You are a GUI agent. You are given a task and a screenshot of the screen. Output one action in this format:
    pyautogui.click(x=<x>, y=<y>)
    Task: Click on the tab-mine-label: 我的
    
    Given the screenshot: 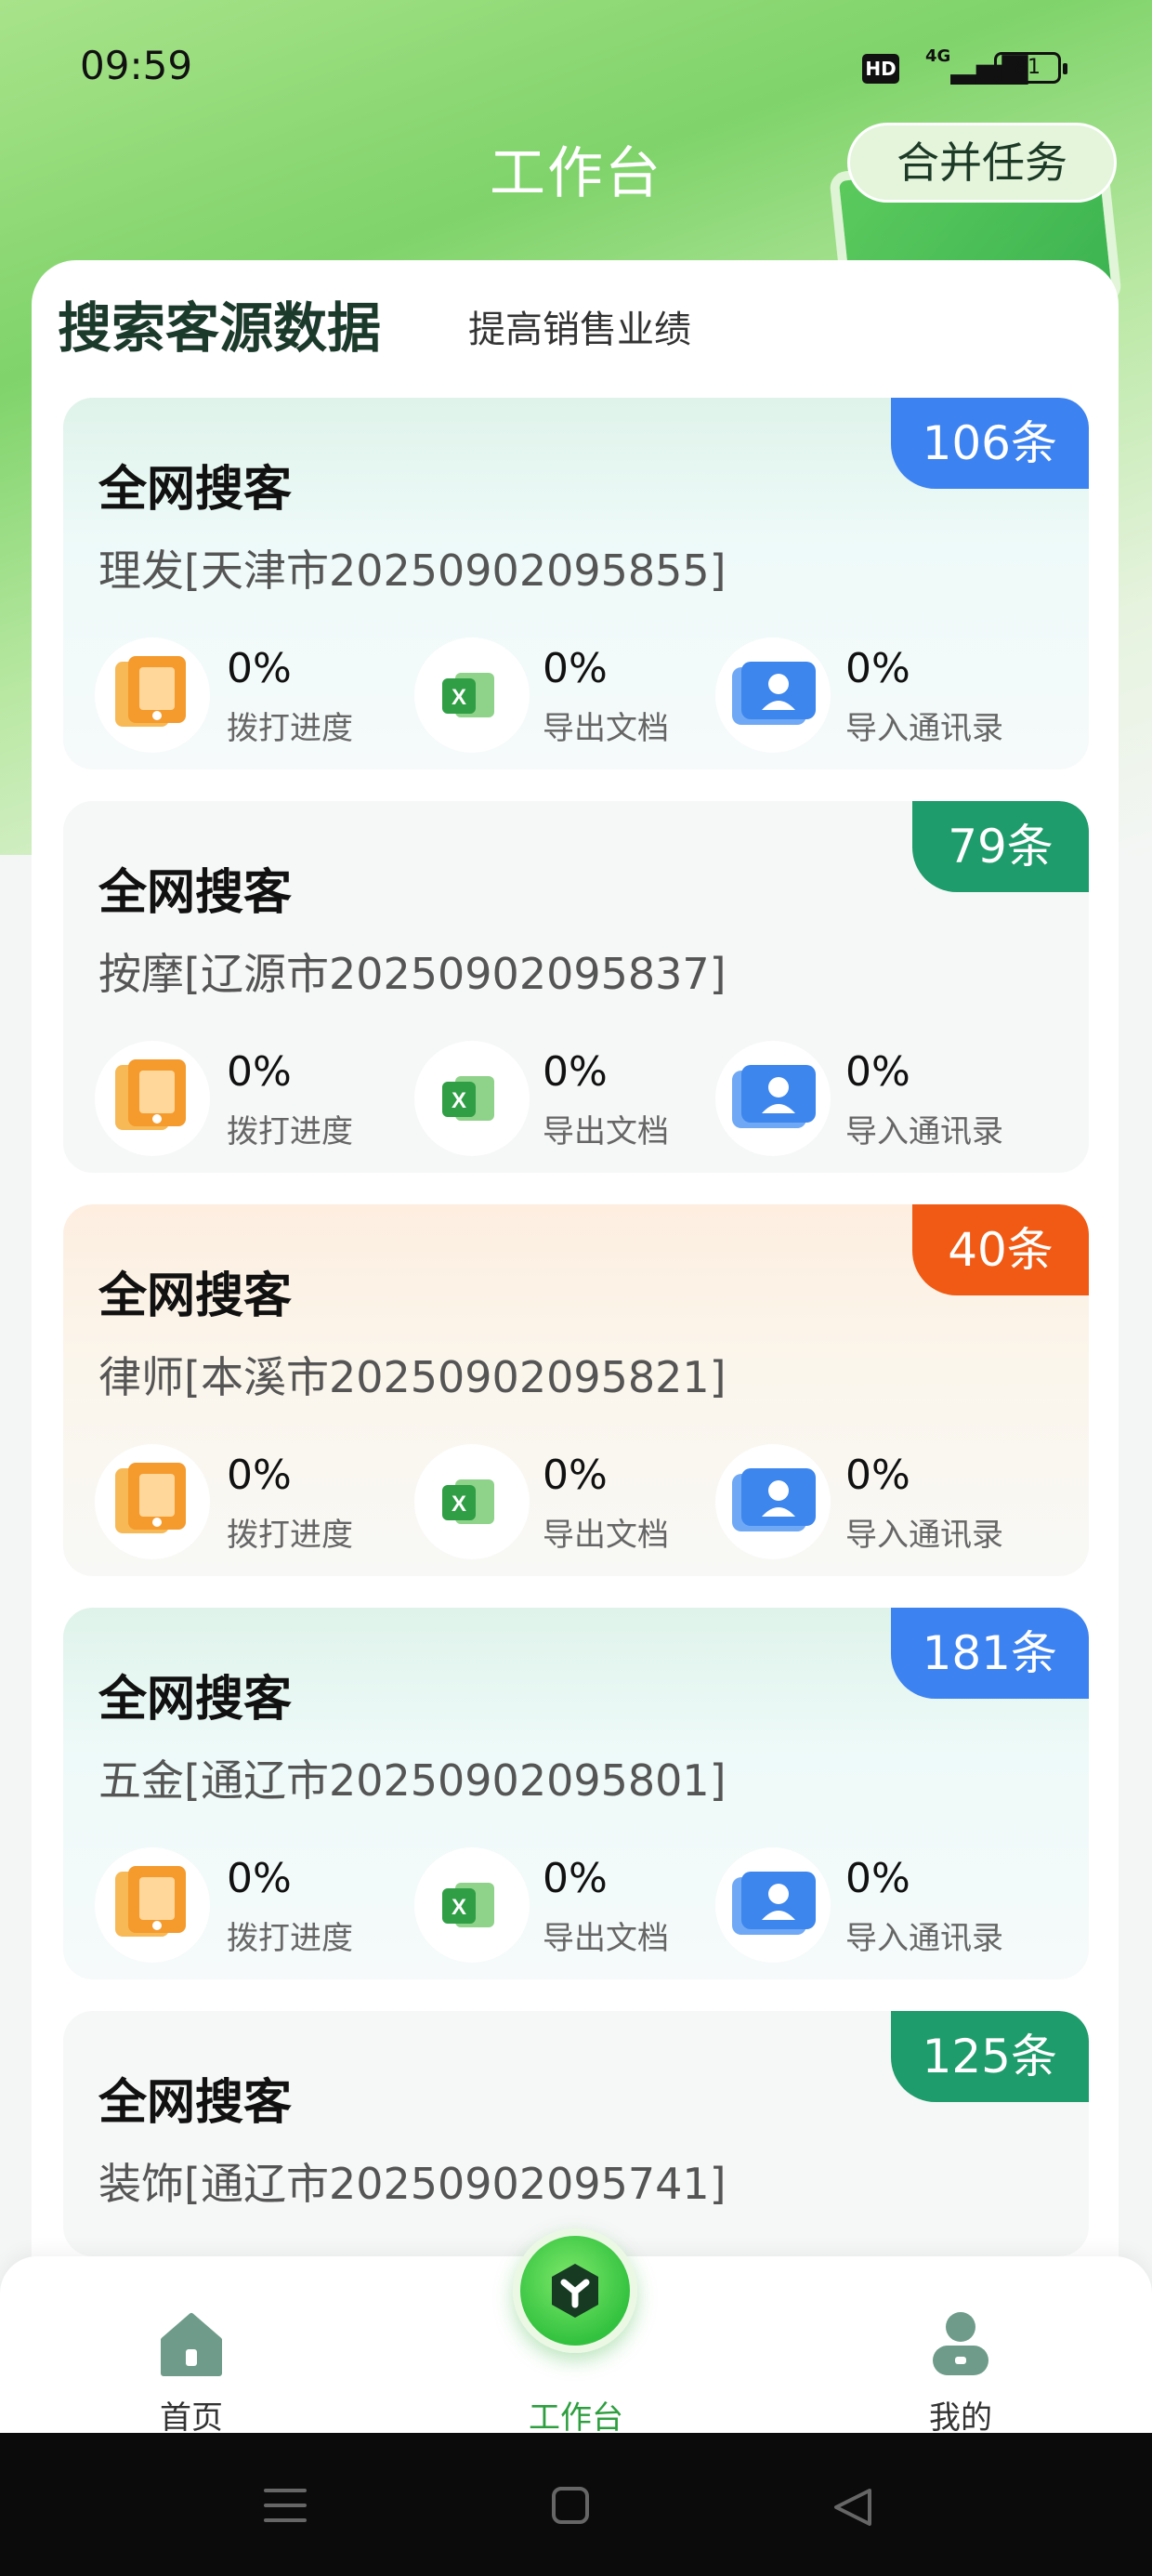 What is the action you would take?
    pyautogui.click(x=961, y=2418)
    